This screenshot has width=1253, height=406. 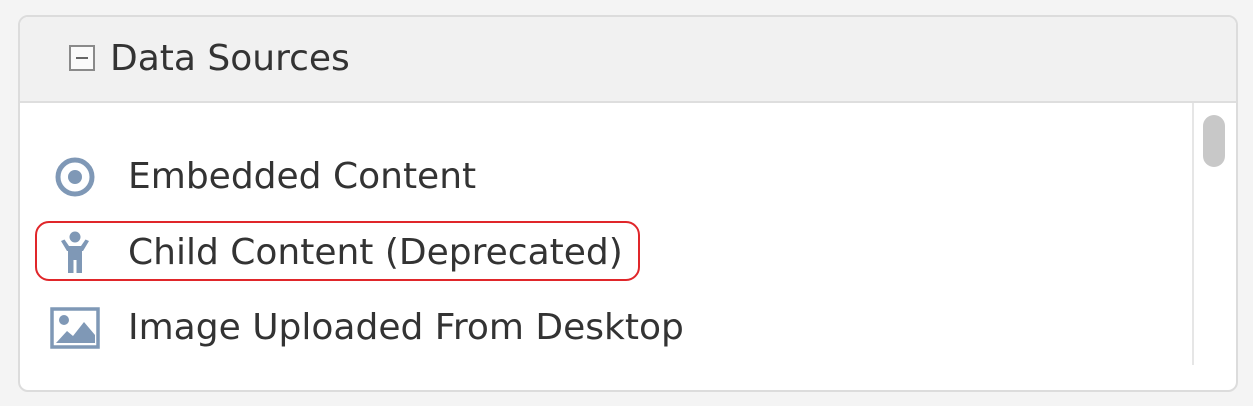 I want to click on list-item-child-content: Child Content (Deprecated), so click(x=336, y=253).